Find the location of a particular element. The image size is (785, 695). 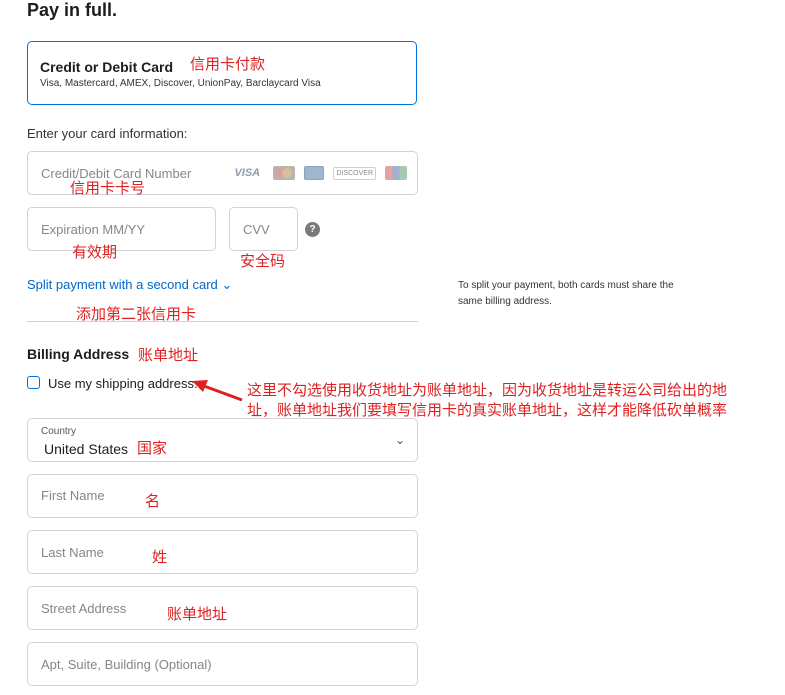

card-brand-icons: VISA DISCOVER is located at coordinates (320, 173).